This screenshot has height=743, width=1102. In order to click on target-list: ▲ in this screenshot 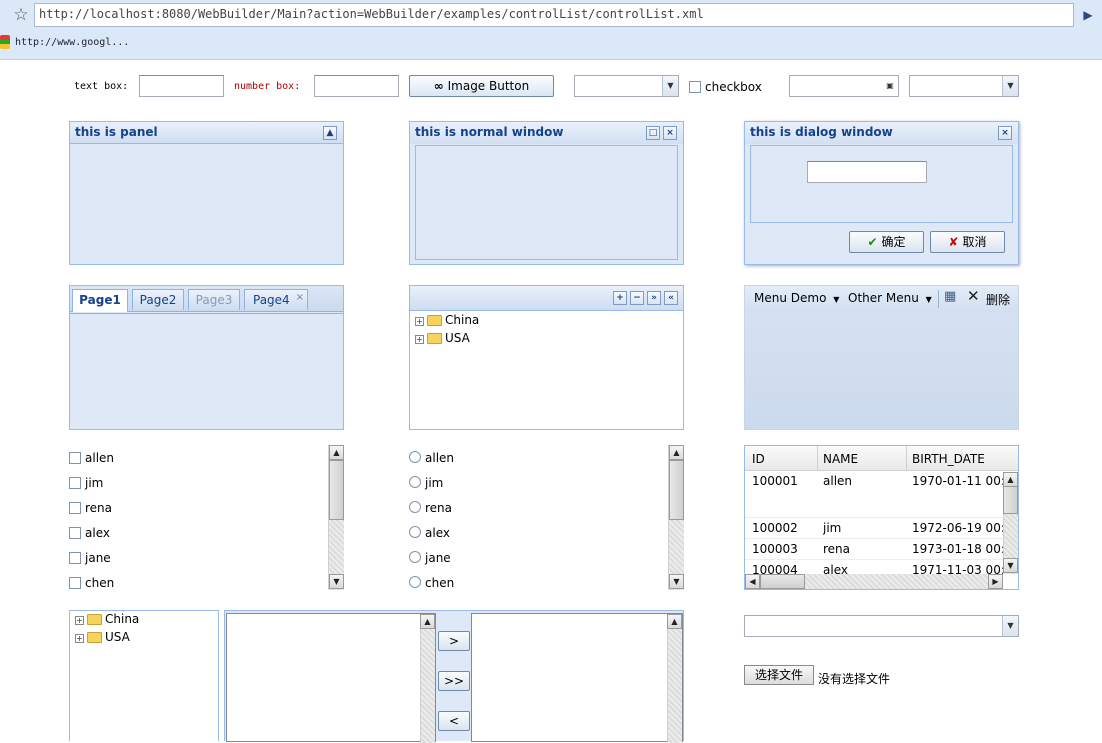, I will do `click(577, 678)`.